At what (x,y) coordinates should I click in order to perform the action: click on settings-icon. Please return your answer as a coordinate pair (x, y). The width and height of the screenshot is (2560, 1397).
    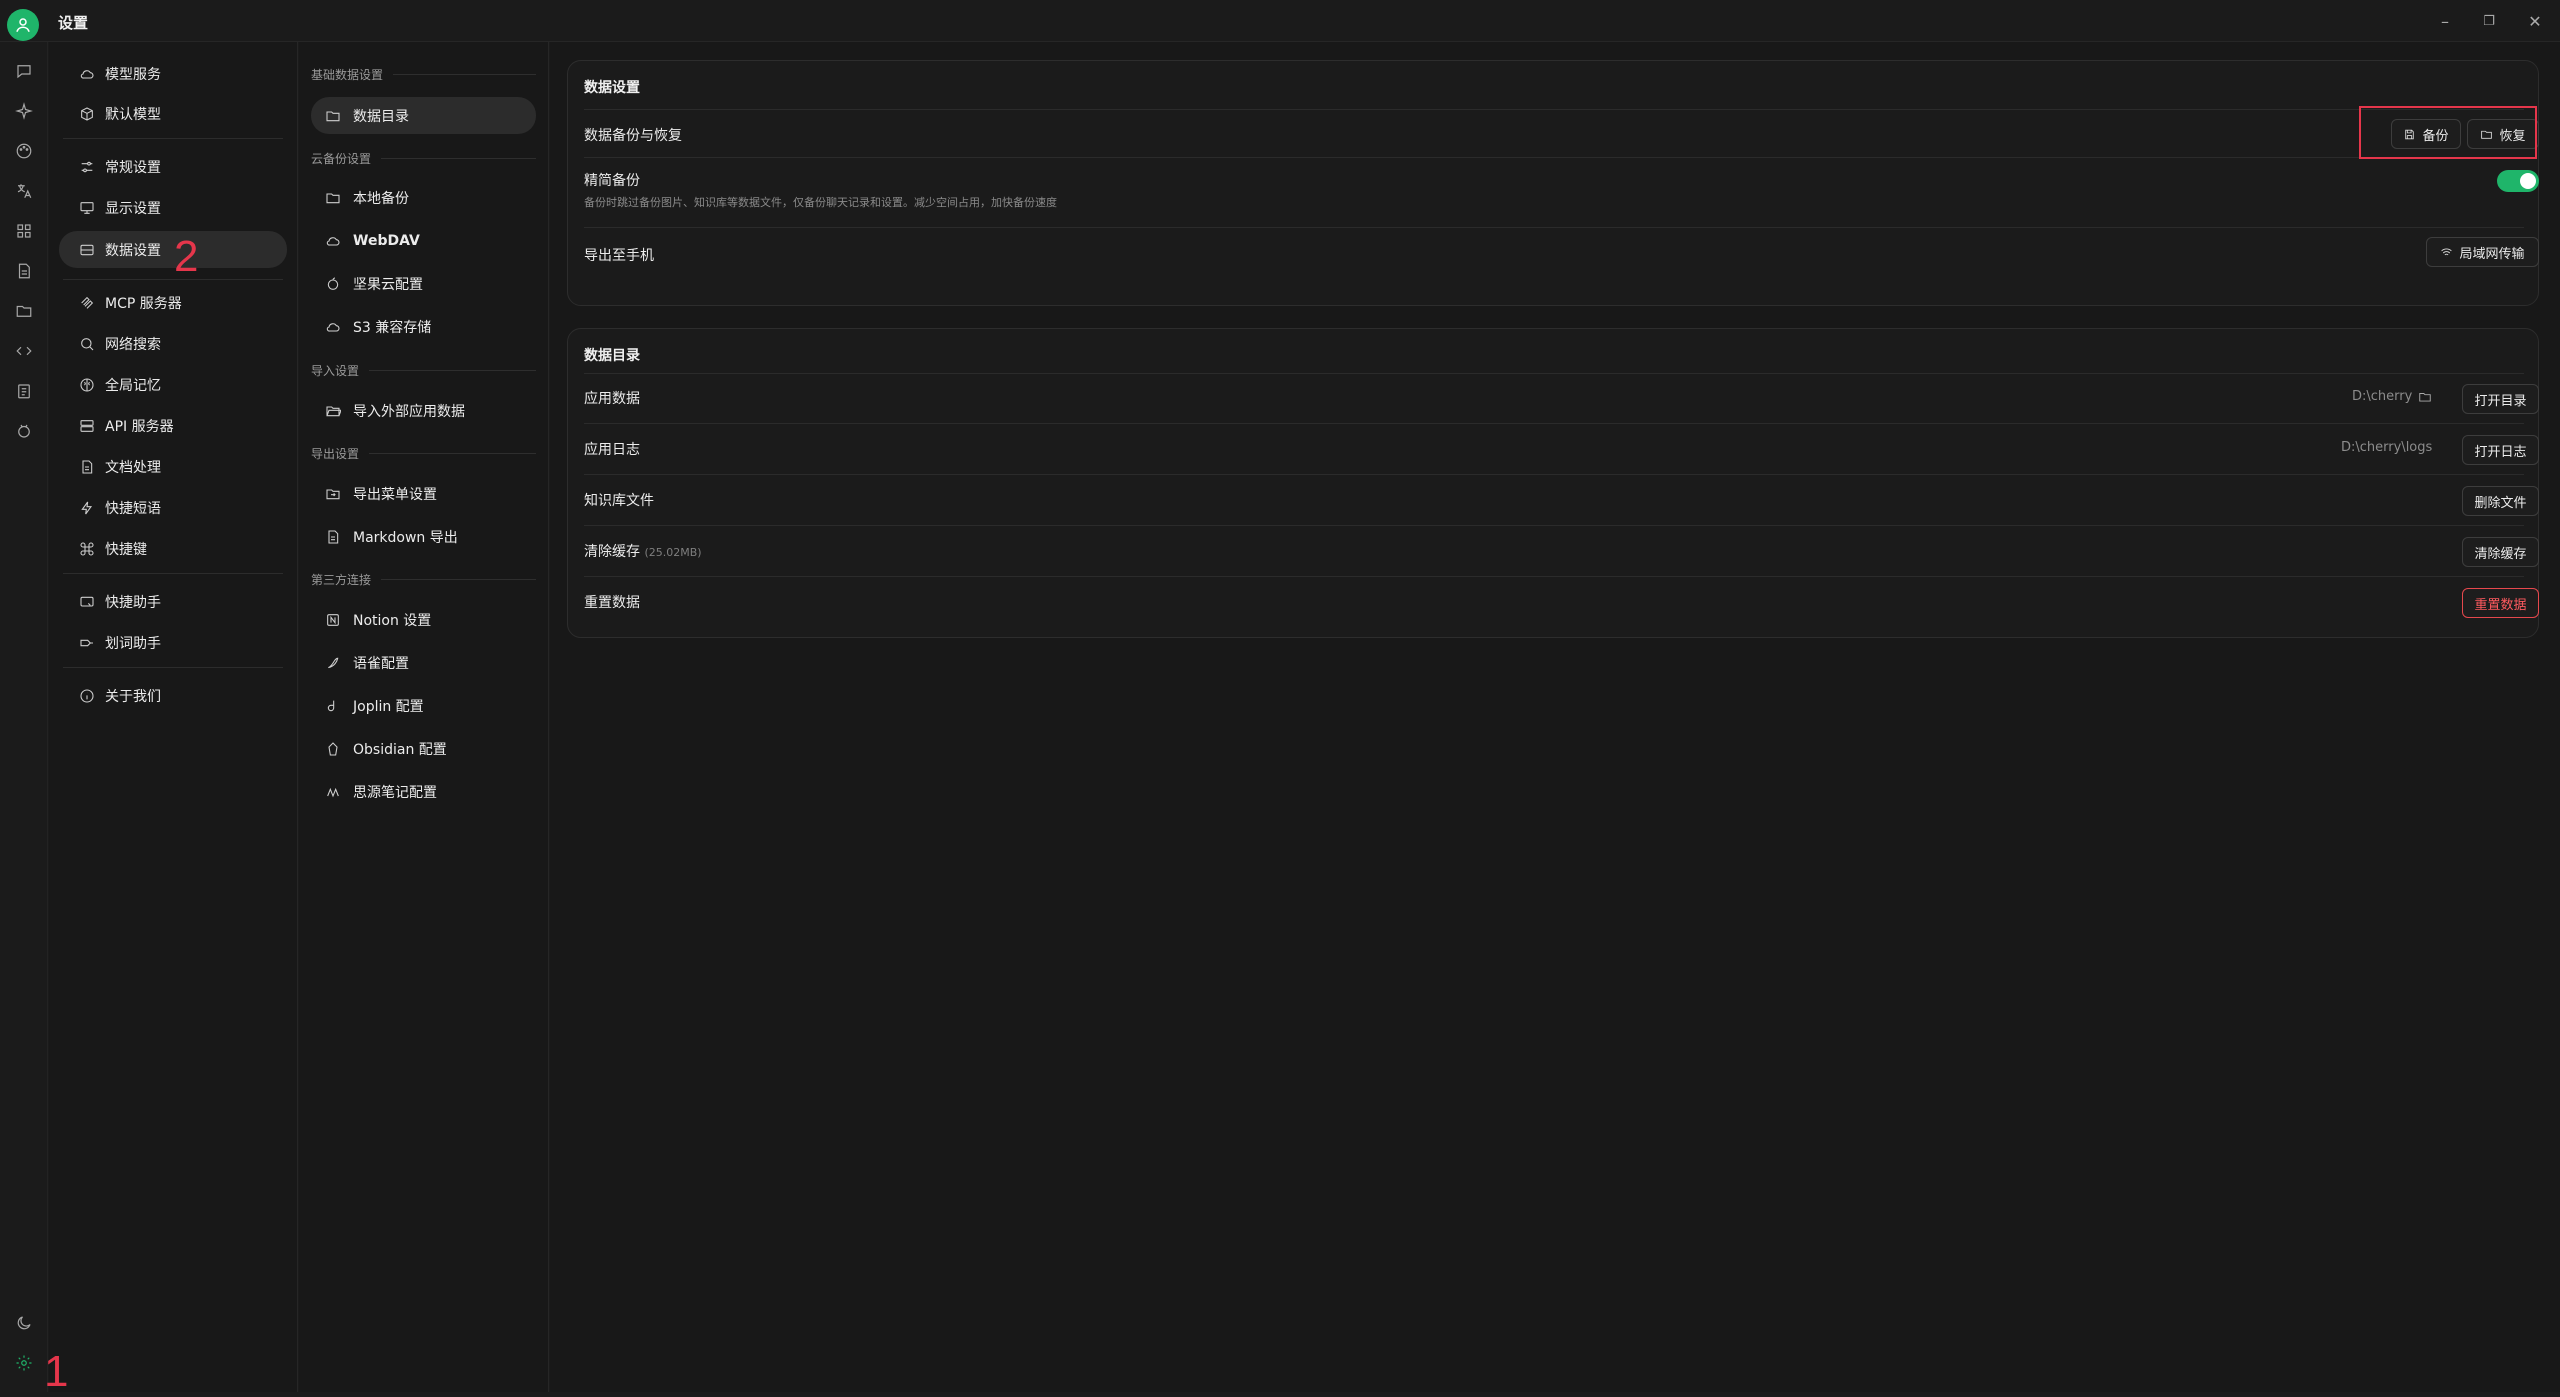
    Looking at the image, I should click on (24, 1363).